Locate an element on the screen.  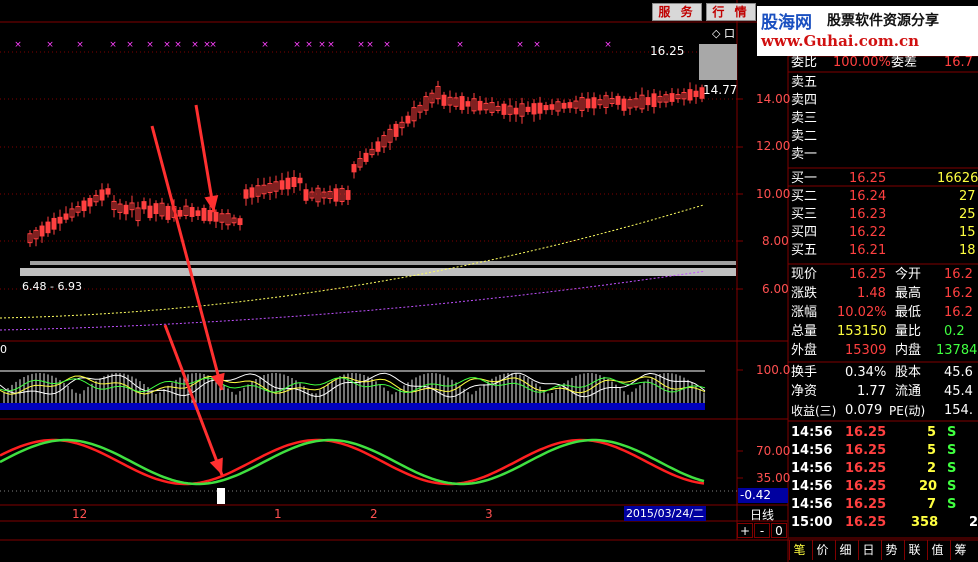
logo: 股海网 股票软件资源分享 www.Guhai.com.cn is located at coordinates (867, 31).